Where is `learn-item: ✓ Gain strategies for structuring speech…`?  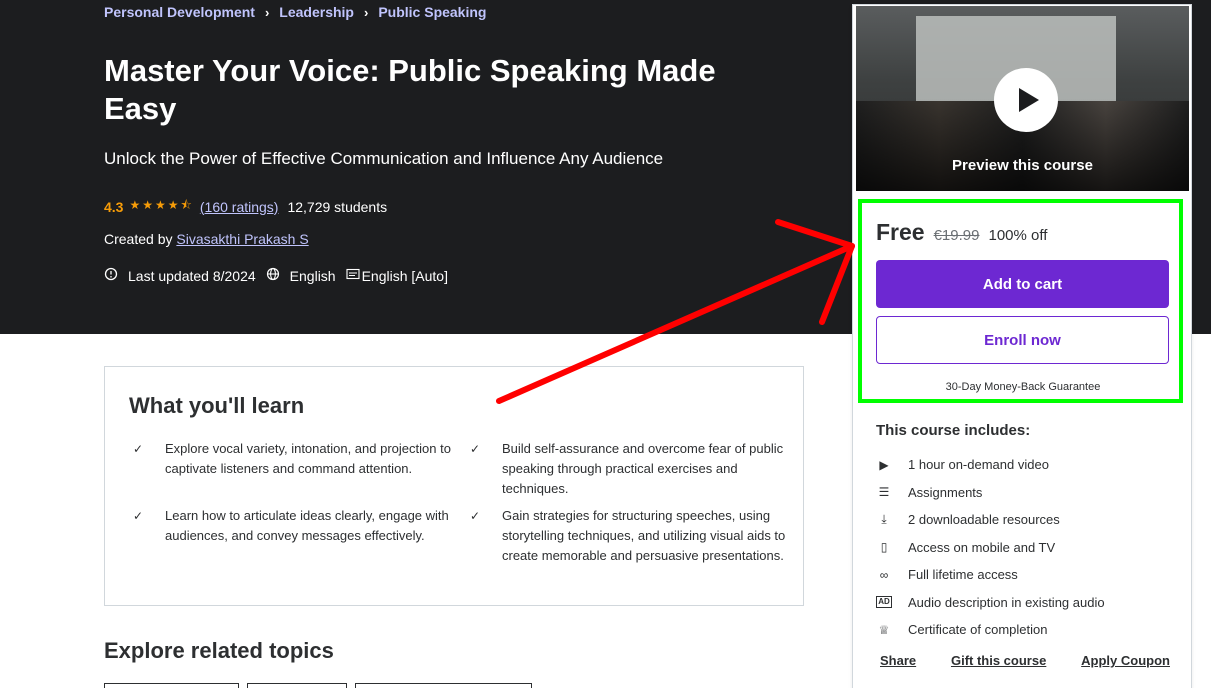 learn-item: ✓ Gain strategies for structuring speech… is located at coordinates (631, 536).